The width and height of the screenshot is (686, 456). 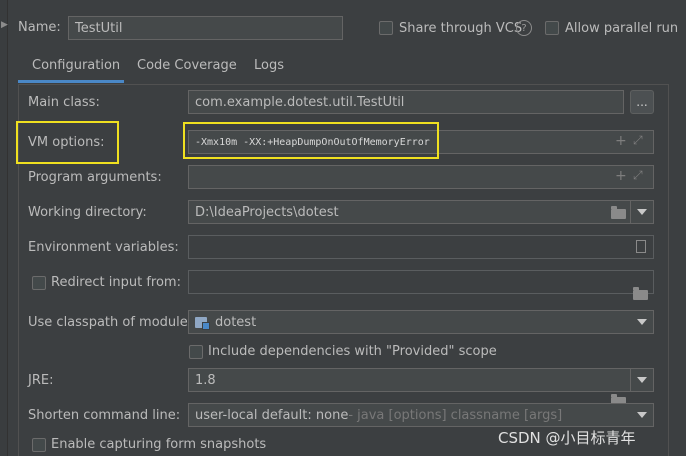 I want to click on tab-configuration: Configuration, so click(x=76, y=65).